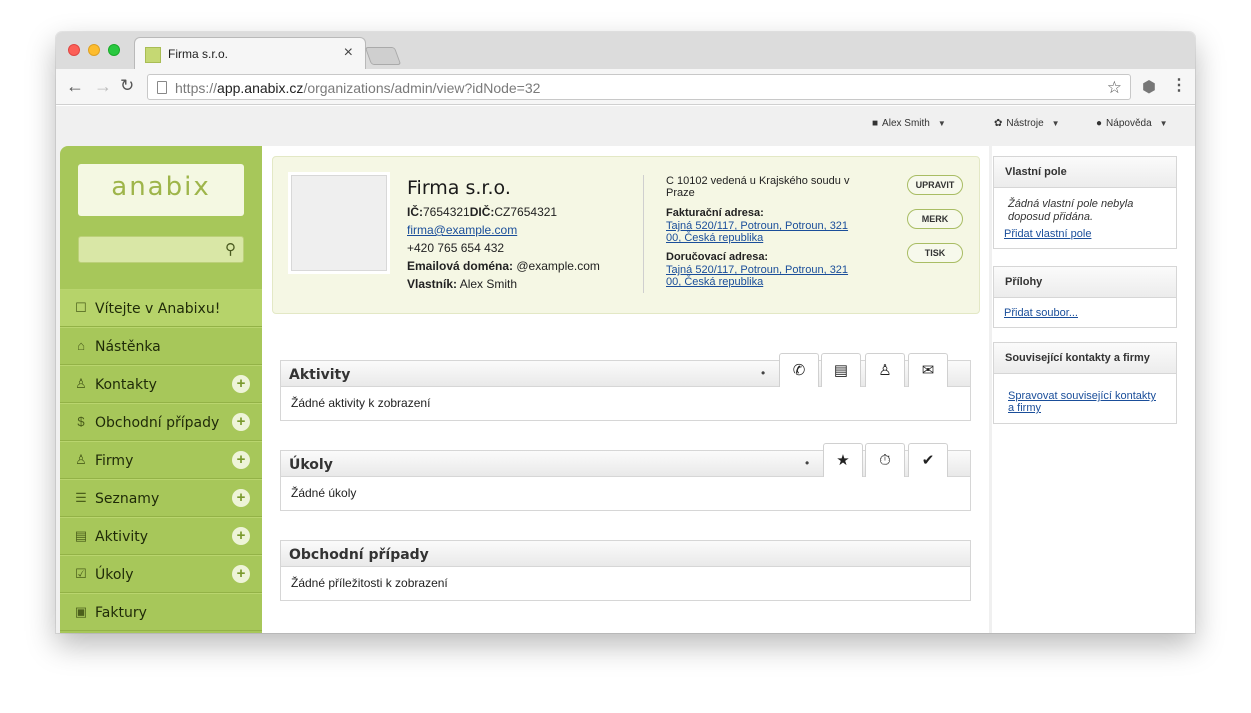 The image size is (1251, 713). Describe the element at coordinates (320, 375) in the screenshot. I see `panel-title: Aktivity` at that location.